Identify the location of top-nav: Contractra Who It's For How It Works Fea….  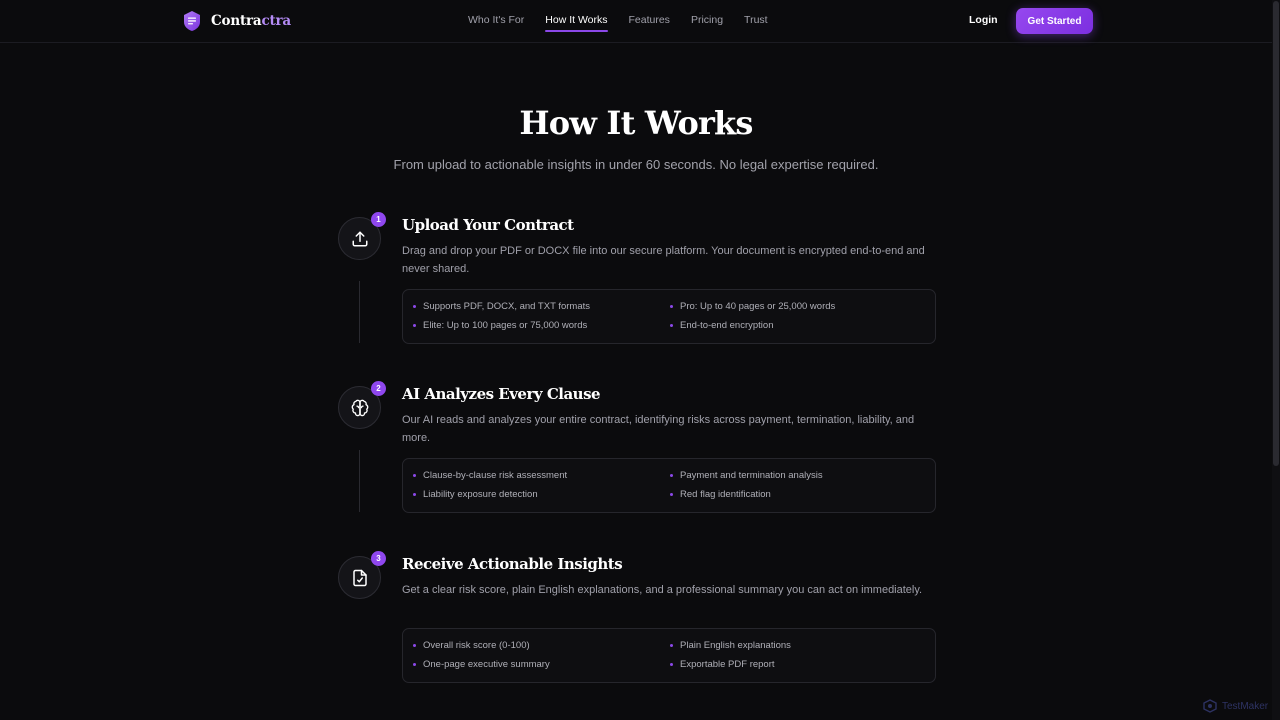
(636, 21).